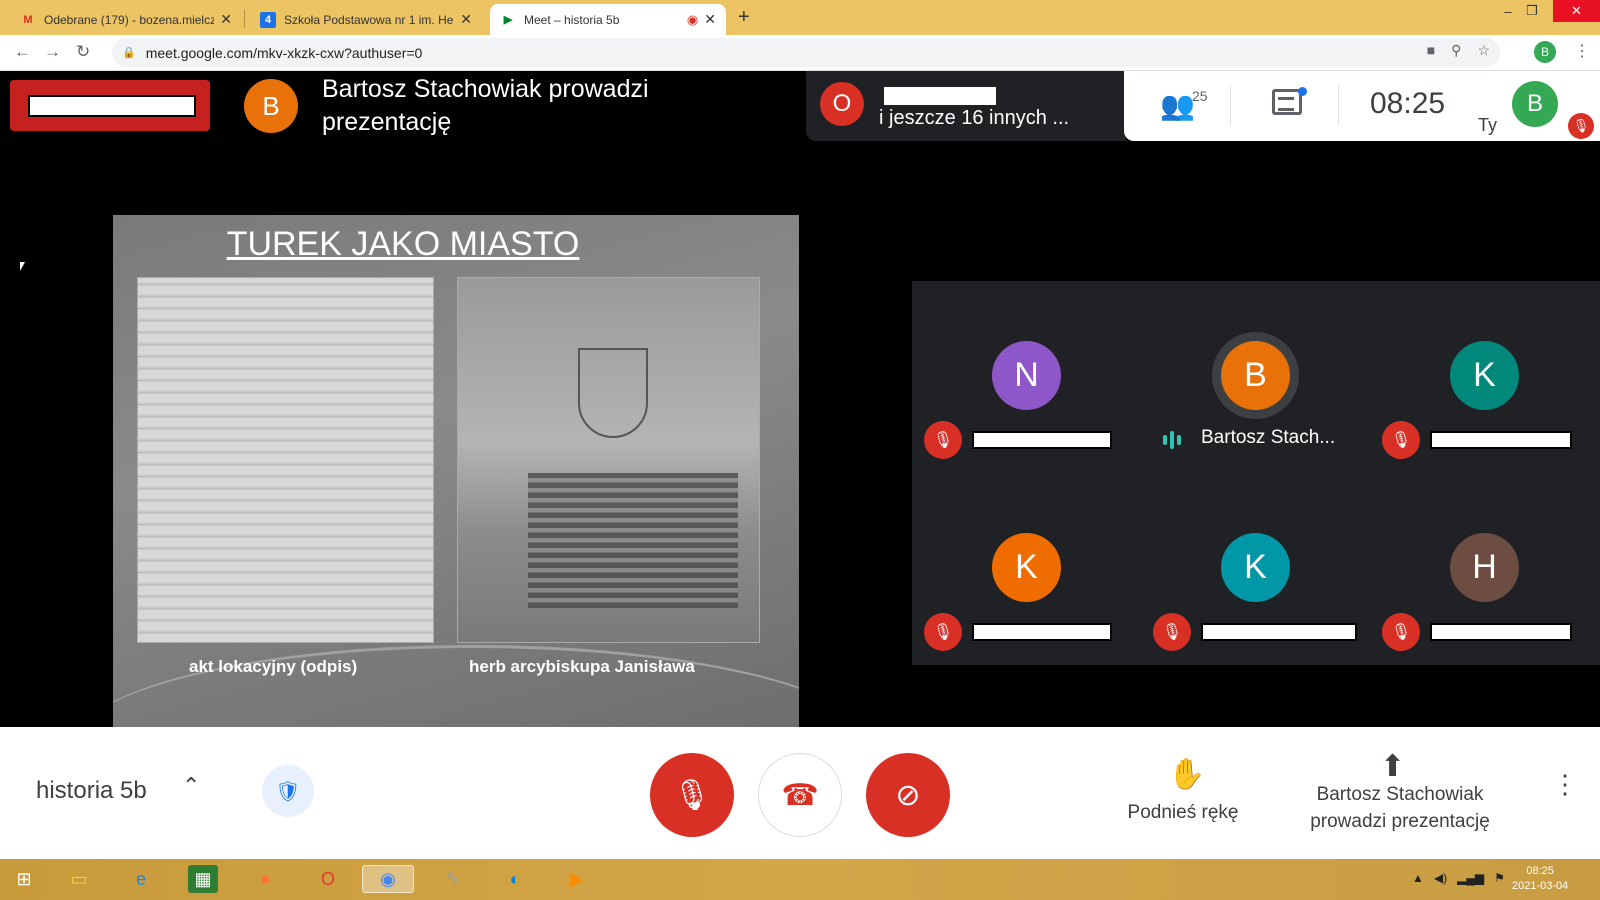 The image size is (1600, 900). I want to click on network-icon: ▂▄▆, so click(1470, 878).